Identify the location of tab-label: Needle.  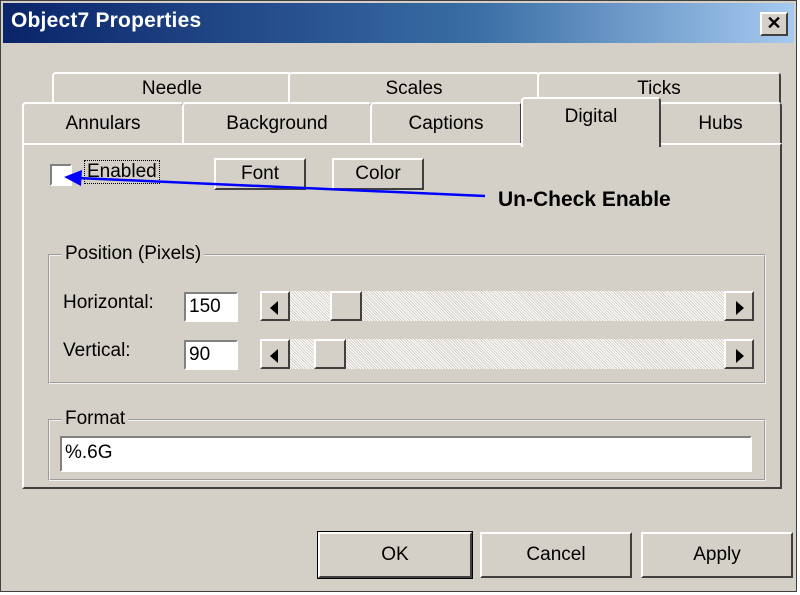
(172, 88).